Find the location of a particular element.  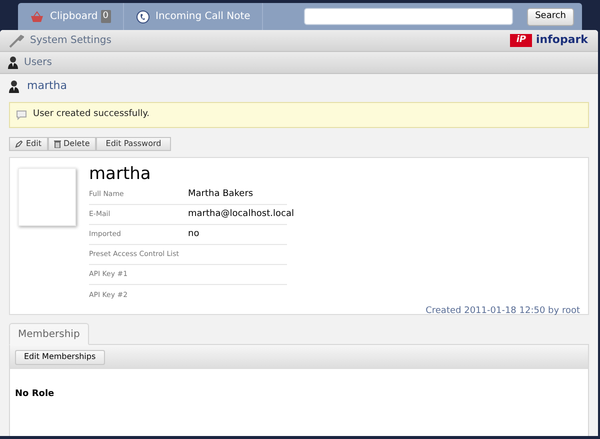

breadcrumb-link: System Settings is located at coordinates (71, 40).